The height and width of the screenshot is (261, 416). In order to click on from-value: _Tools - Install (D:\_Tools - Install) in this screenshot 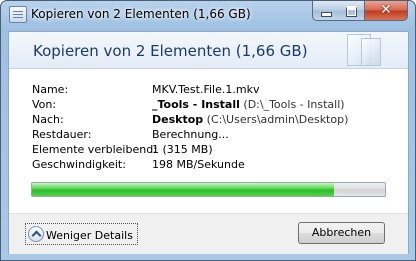, I will do `click(248, 104)`.